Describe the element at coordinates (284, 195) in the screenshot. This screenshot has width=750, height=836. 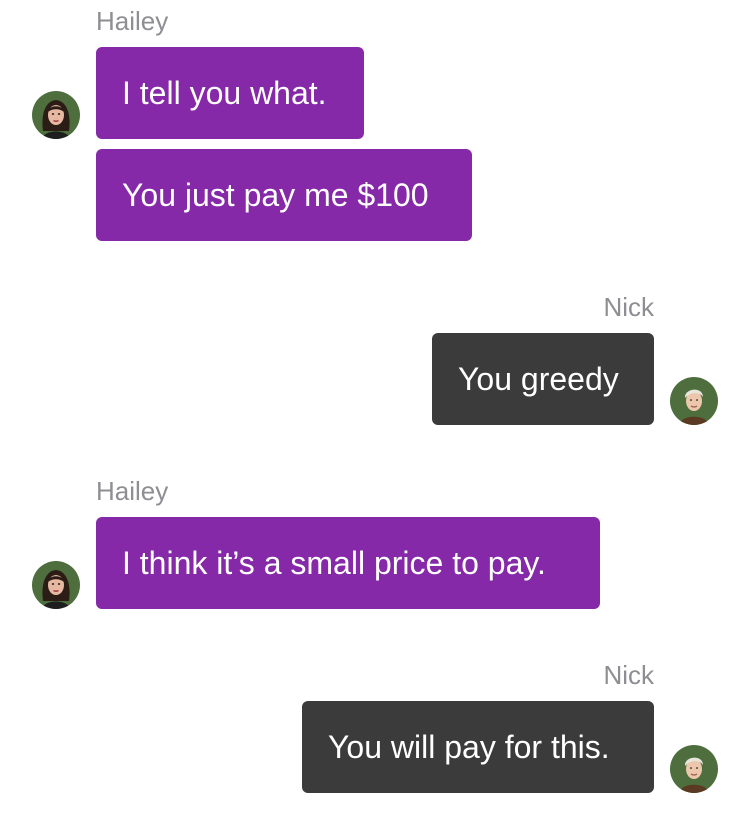
I see `message-bubble: You just pay me $100` at that location.